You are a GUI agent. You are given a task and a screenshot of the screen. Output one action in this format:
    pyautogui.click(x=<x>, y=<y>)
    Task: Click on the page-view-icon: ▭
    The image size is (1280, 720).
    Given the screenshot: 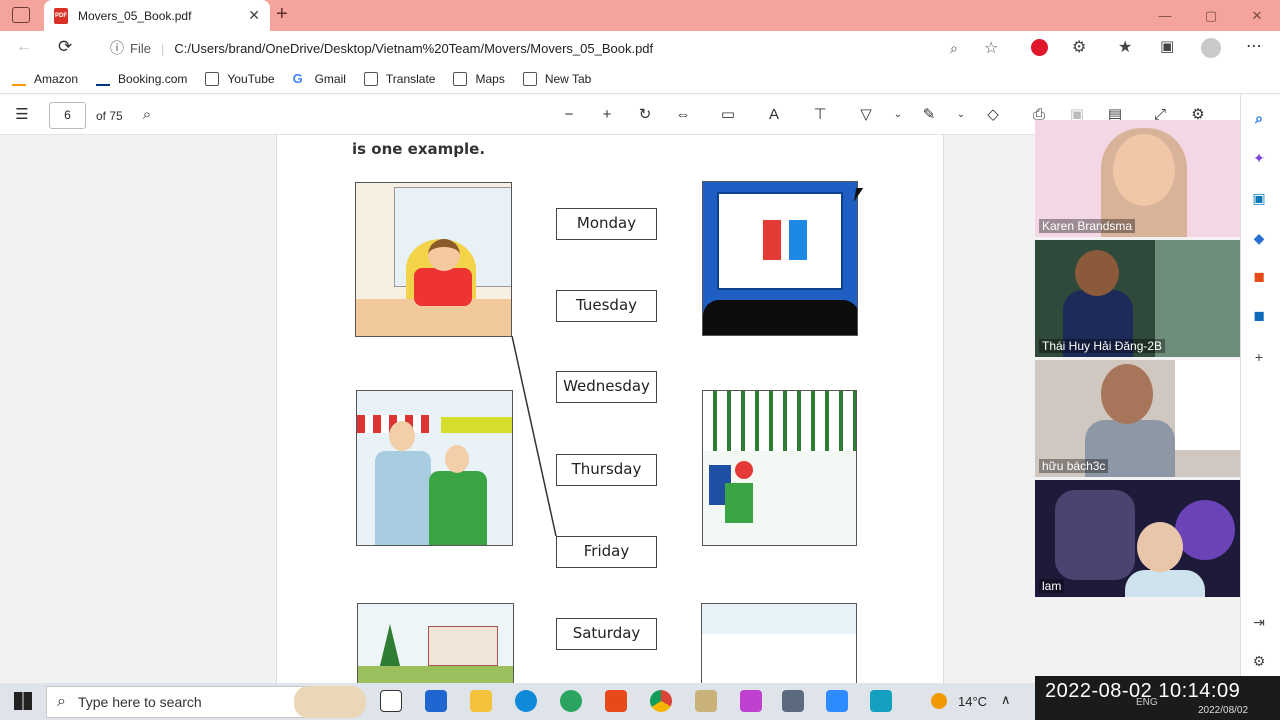 What is the action you would take?
    pyautogui.click(x=728, y=115)
    